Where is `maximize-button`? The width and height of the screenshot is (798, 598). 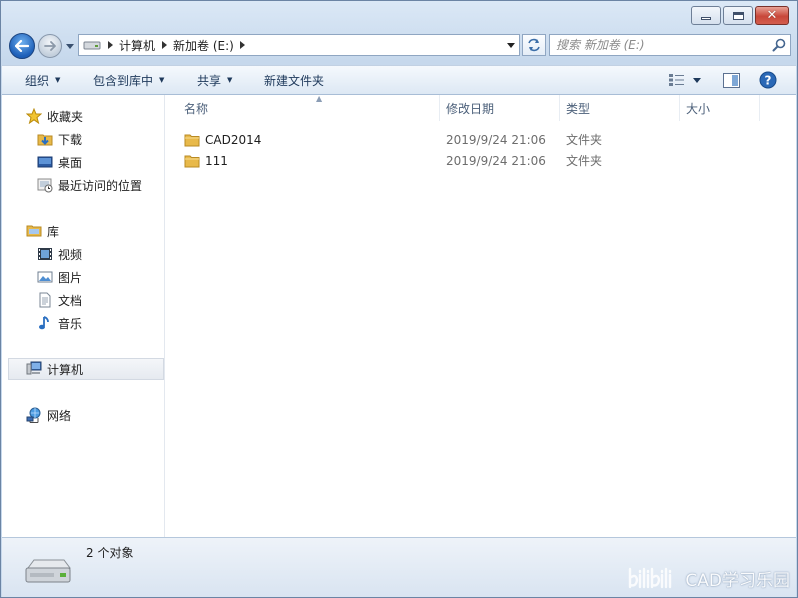
maximize-button is located at coordinates (738, 15).